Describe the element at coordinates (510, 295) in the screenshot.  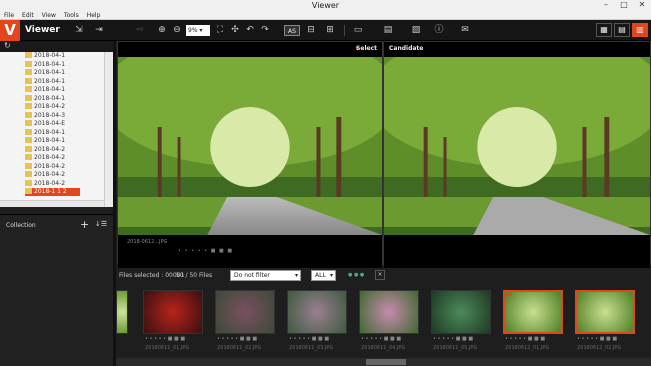
I see `select-star-icon: ★` at that location.